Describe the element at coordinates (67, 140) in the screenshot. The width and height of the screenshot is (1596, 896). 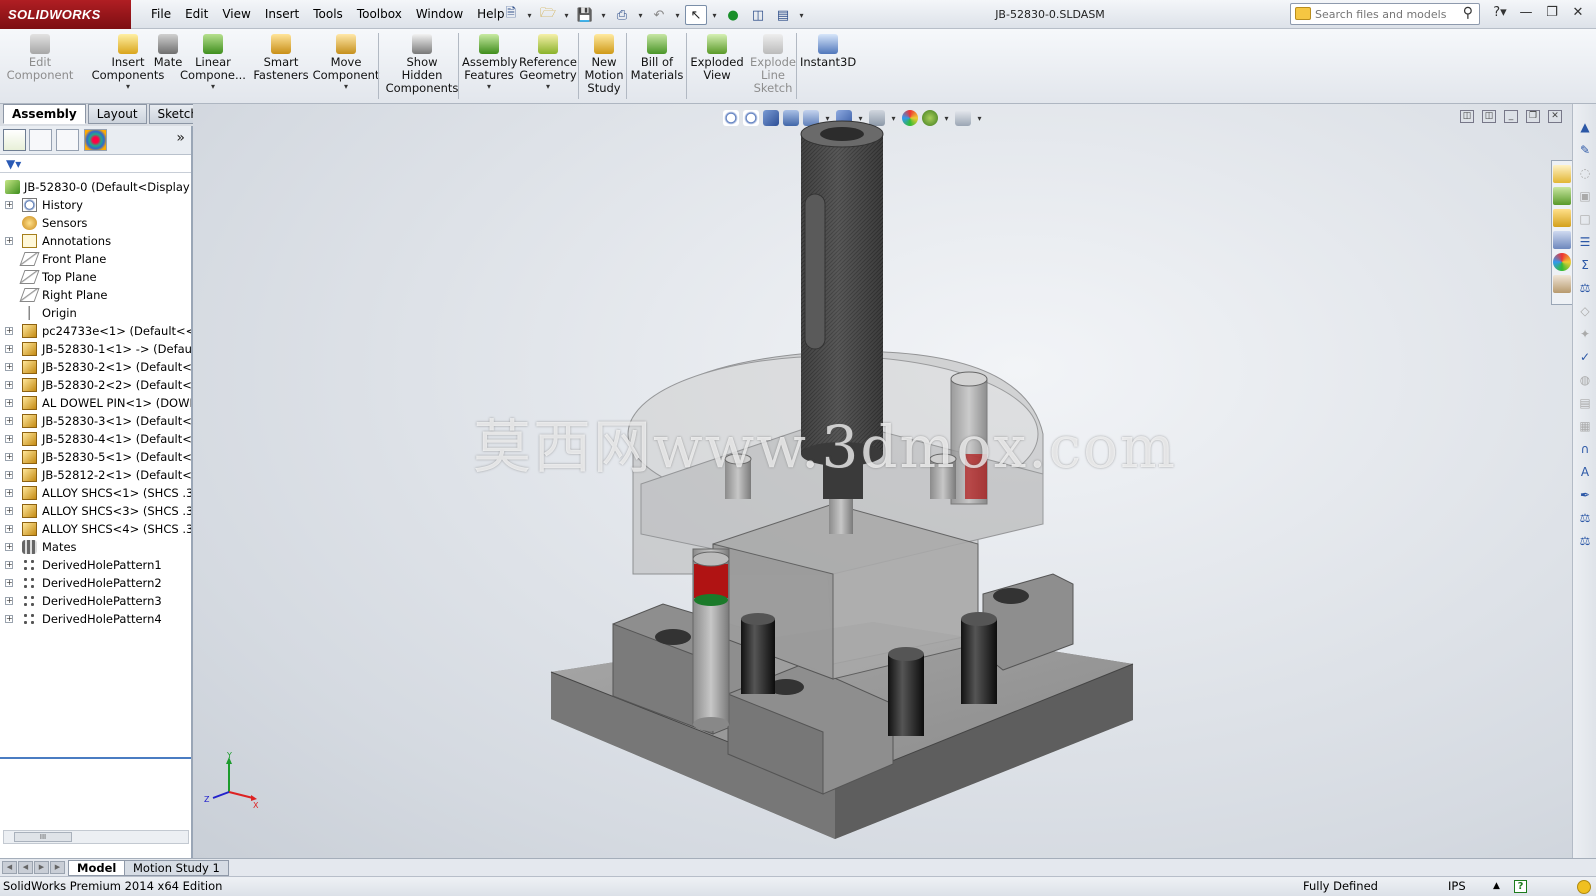
I see `configuration-manager-tab-icon` at that location.